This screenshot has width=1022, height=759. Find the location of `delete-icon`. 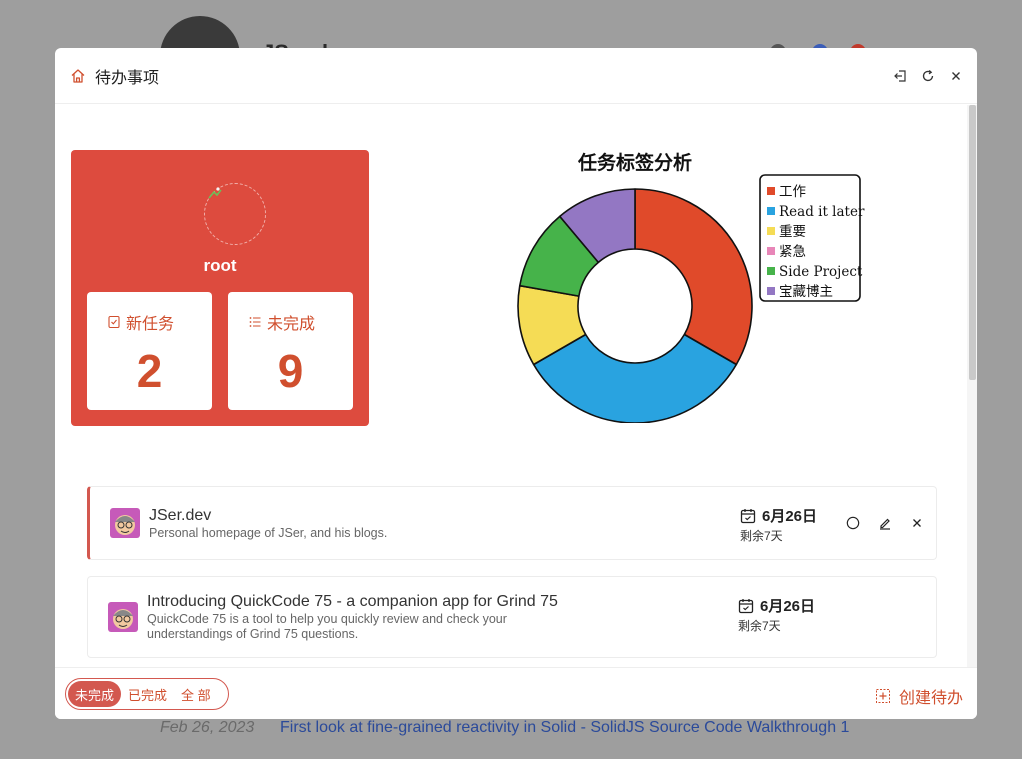

delete-icon is located at coordinates (917, 523).